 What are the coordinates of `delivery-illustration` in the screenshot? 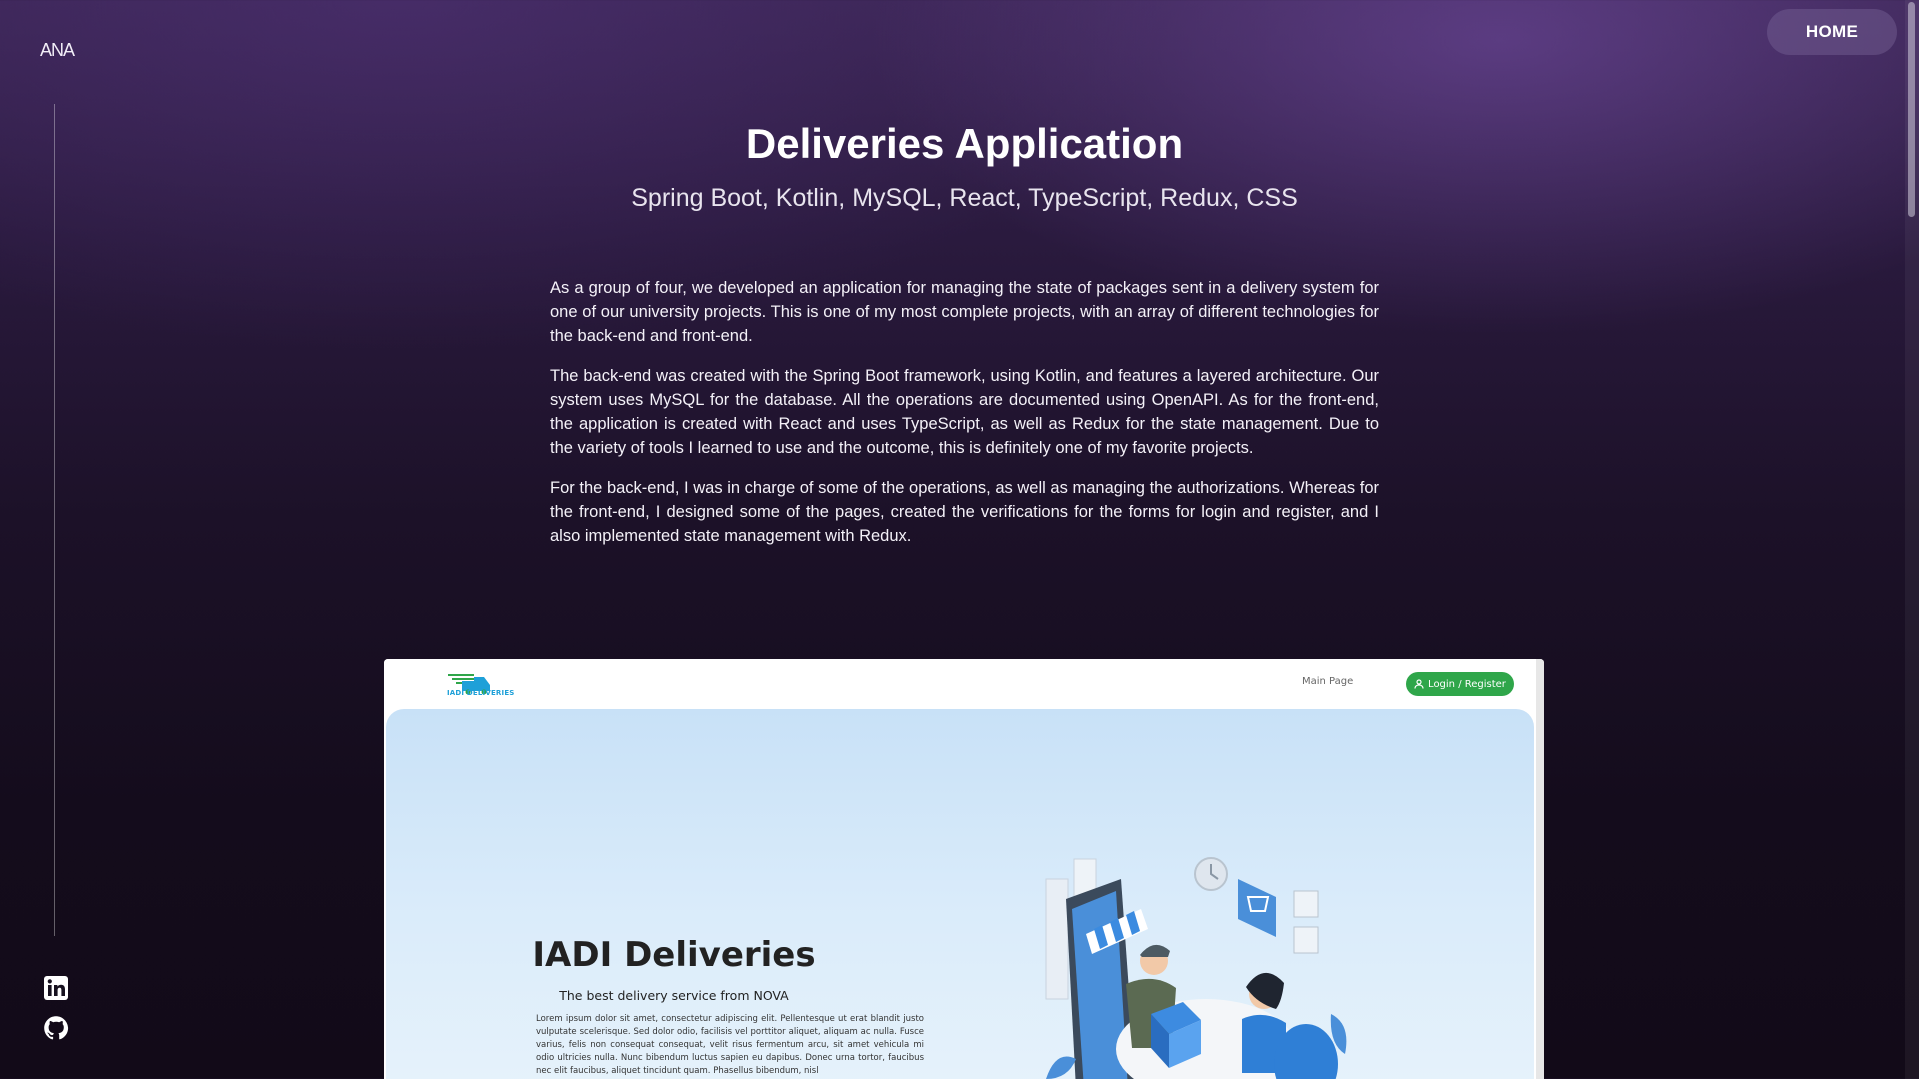 It's located at (1196, 968).